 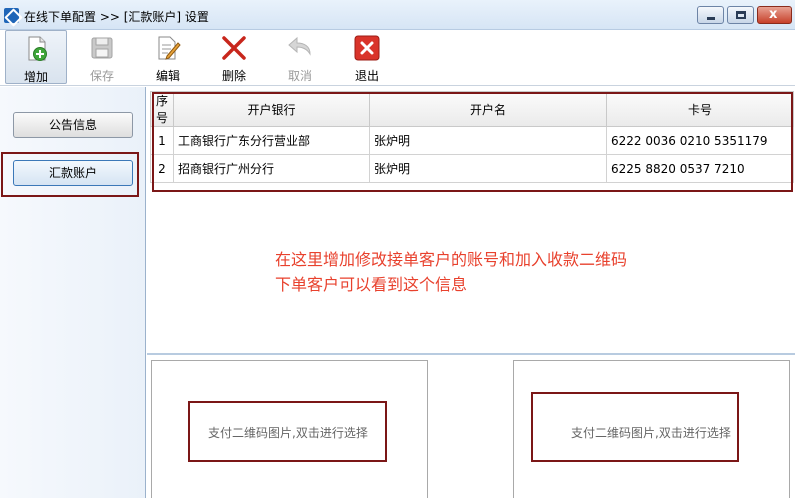 I want to click on delete-button: 删除, so click(x=234, y=57).